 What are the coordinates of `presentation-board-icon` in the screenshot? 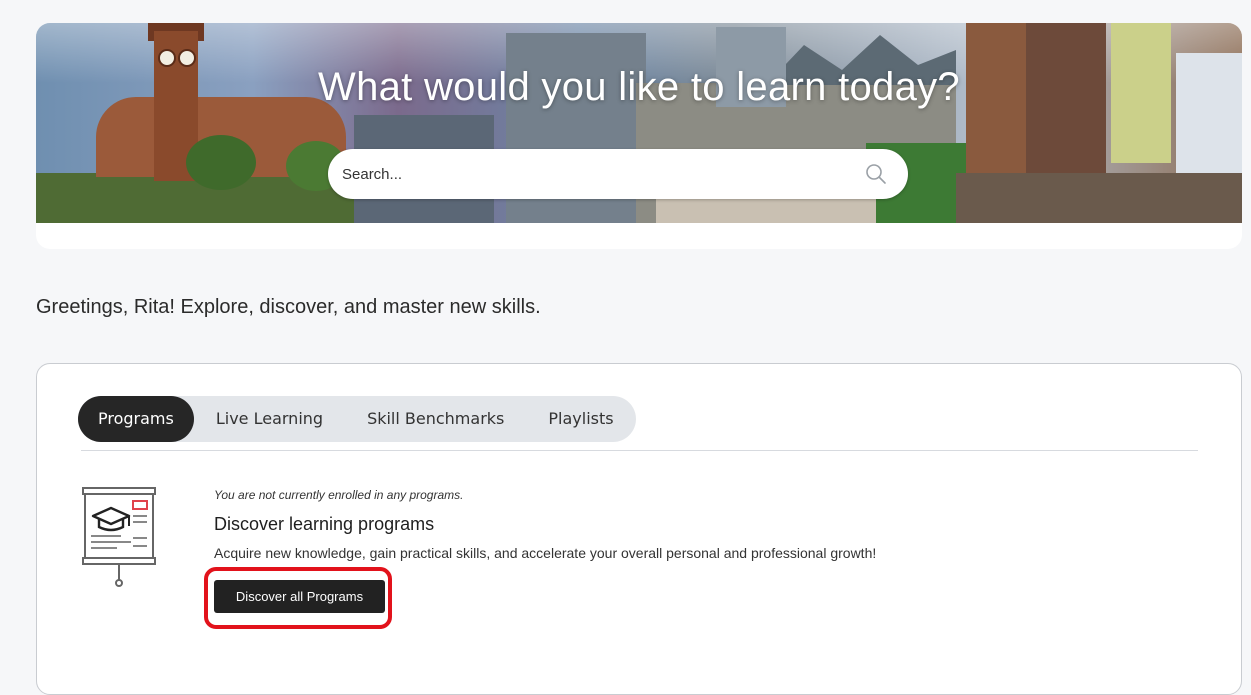 It's located at (119, 537).